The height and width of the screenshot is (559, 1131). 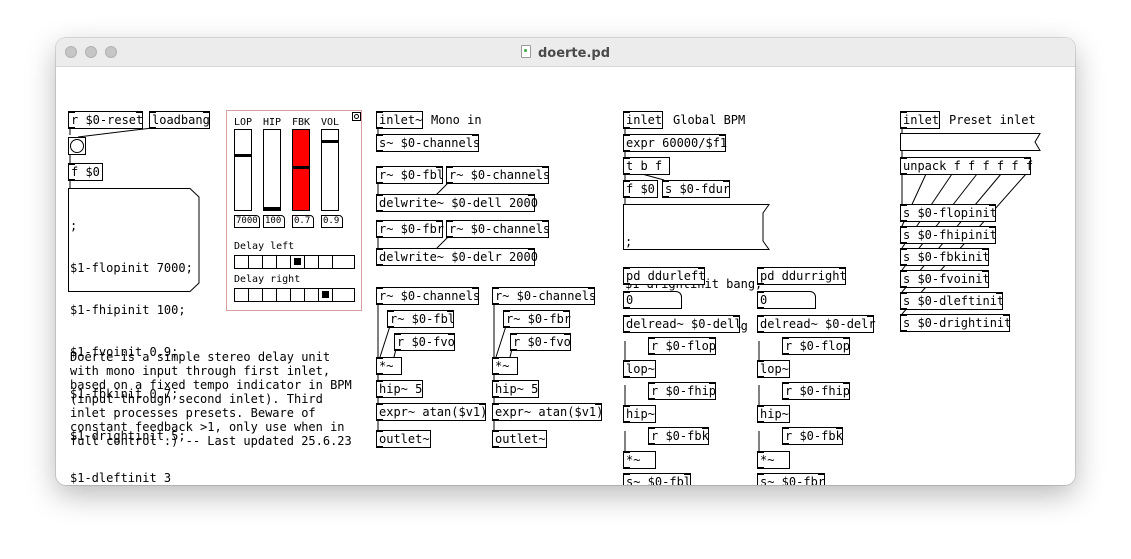 I want to click on receive-fvo-object: r $0-fvo, so click(x=424, y=342).